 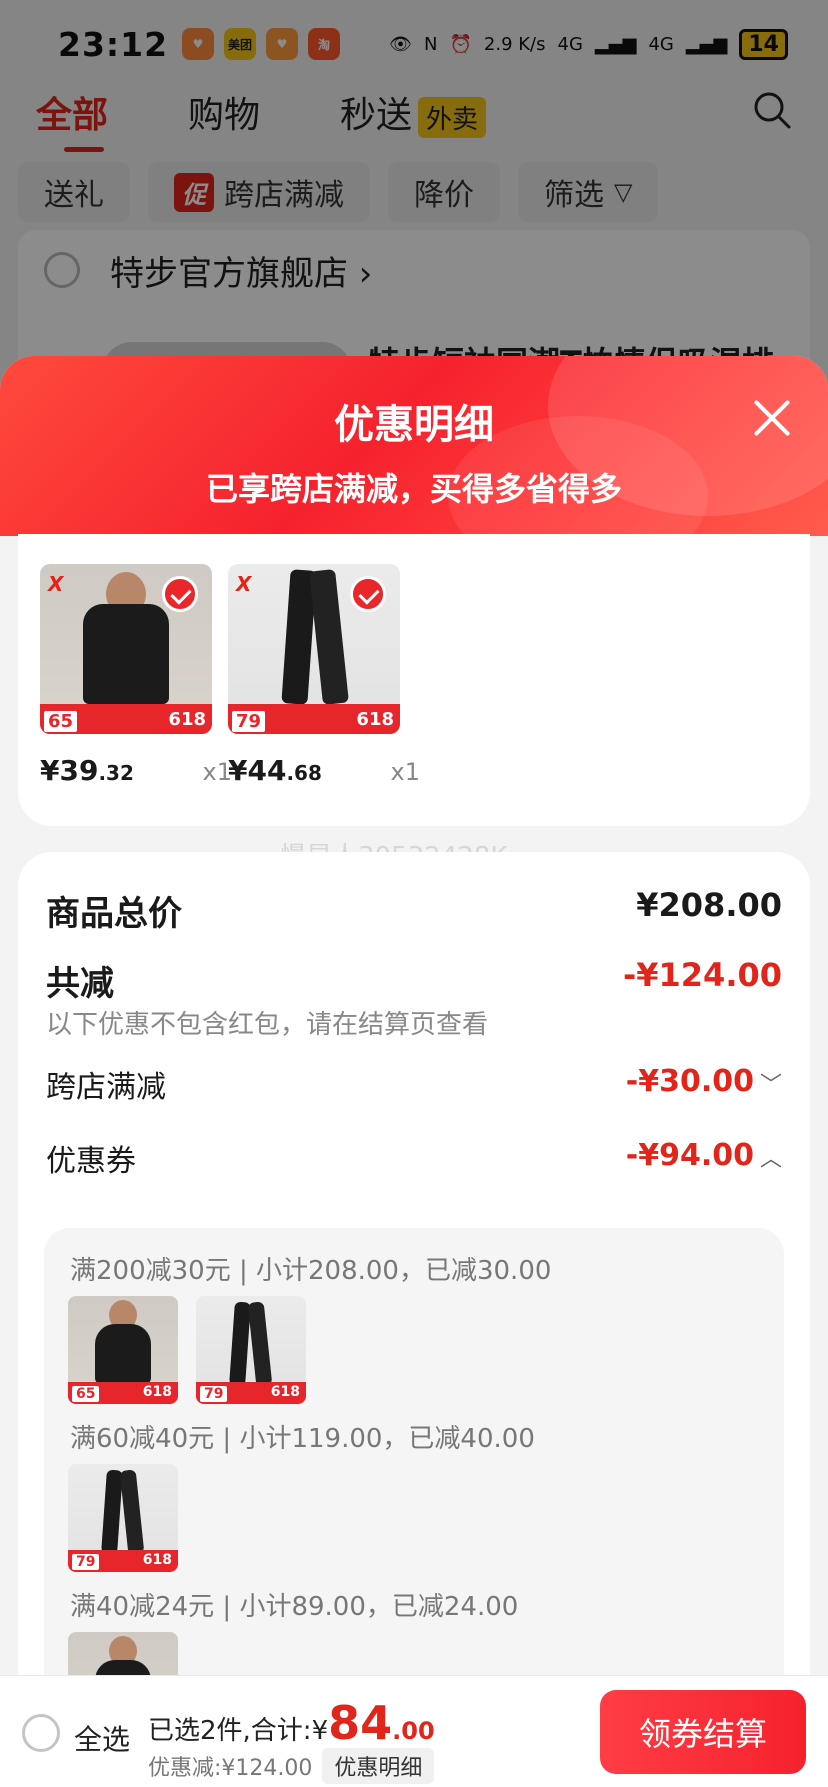 What do you see at coordinates (689, 1081) in the screenshot?
I see `cross-store-value: -¥30.00` at bounding box center [689, 1081].